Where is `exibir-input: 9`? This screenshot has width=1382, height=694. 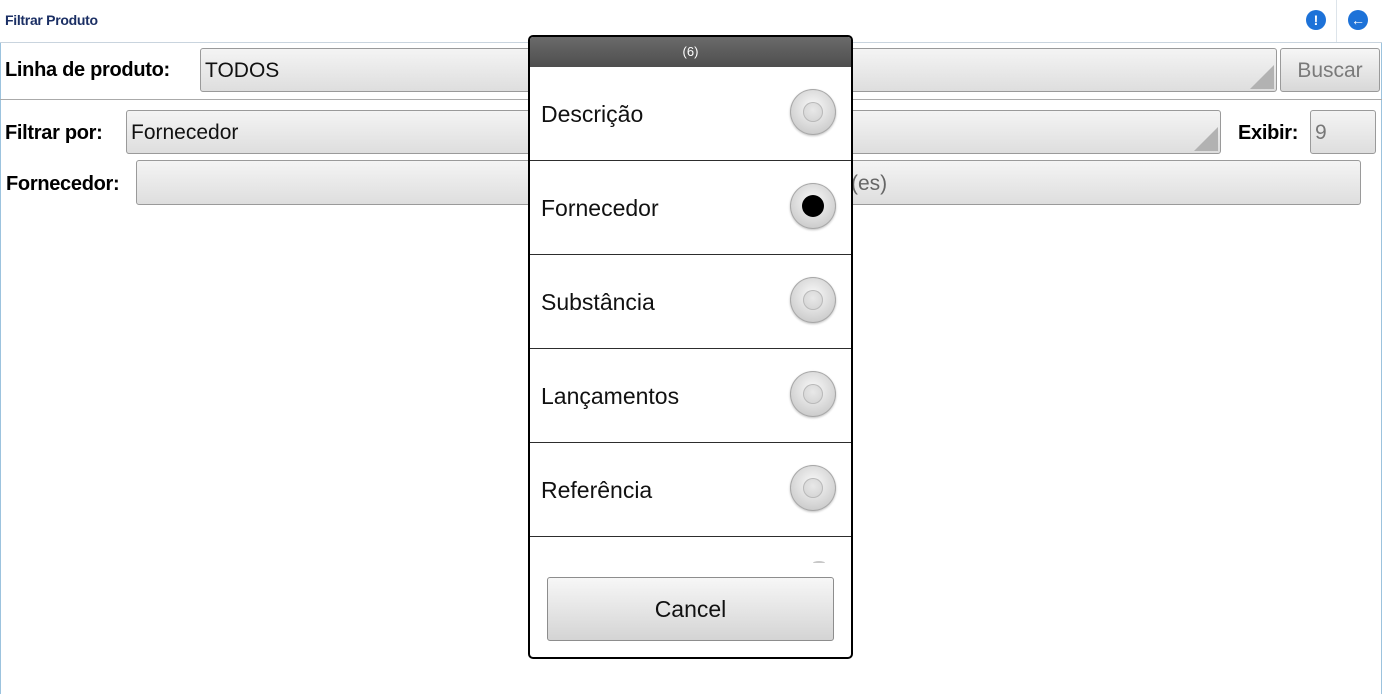 exibir-input: 9 is located at coordinates (1343, 132).